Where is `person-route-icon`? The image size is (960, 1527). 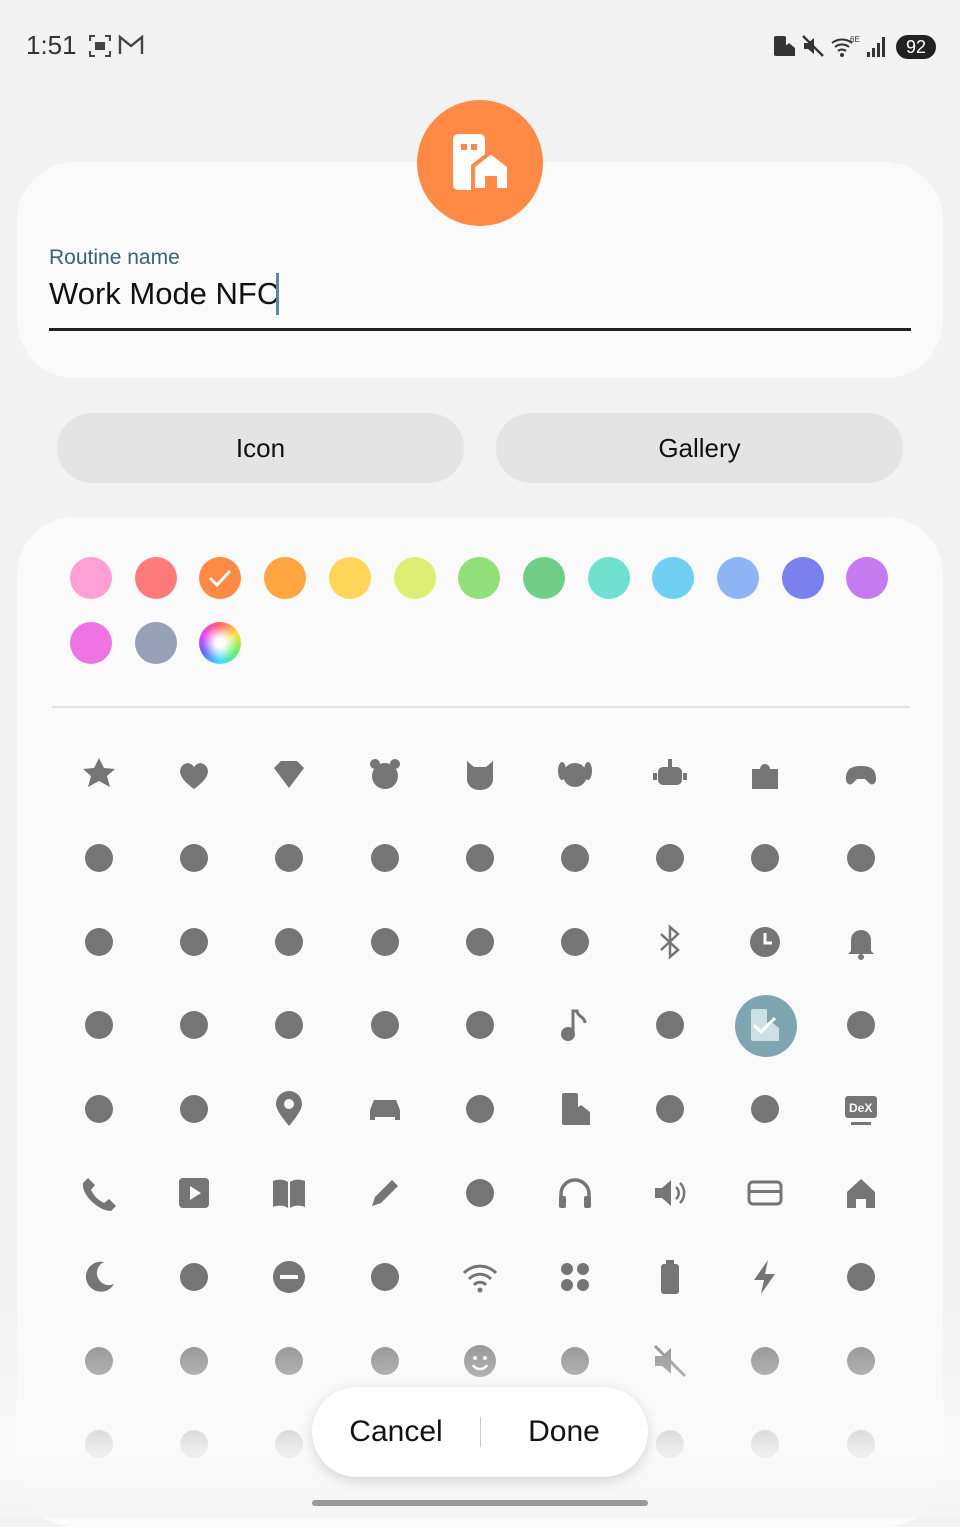
person-route-icon is located at coordinates (99, 1109).